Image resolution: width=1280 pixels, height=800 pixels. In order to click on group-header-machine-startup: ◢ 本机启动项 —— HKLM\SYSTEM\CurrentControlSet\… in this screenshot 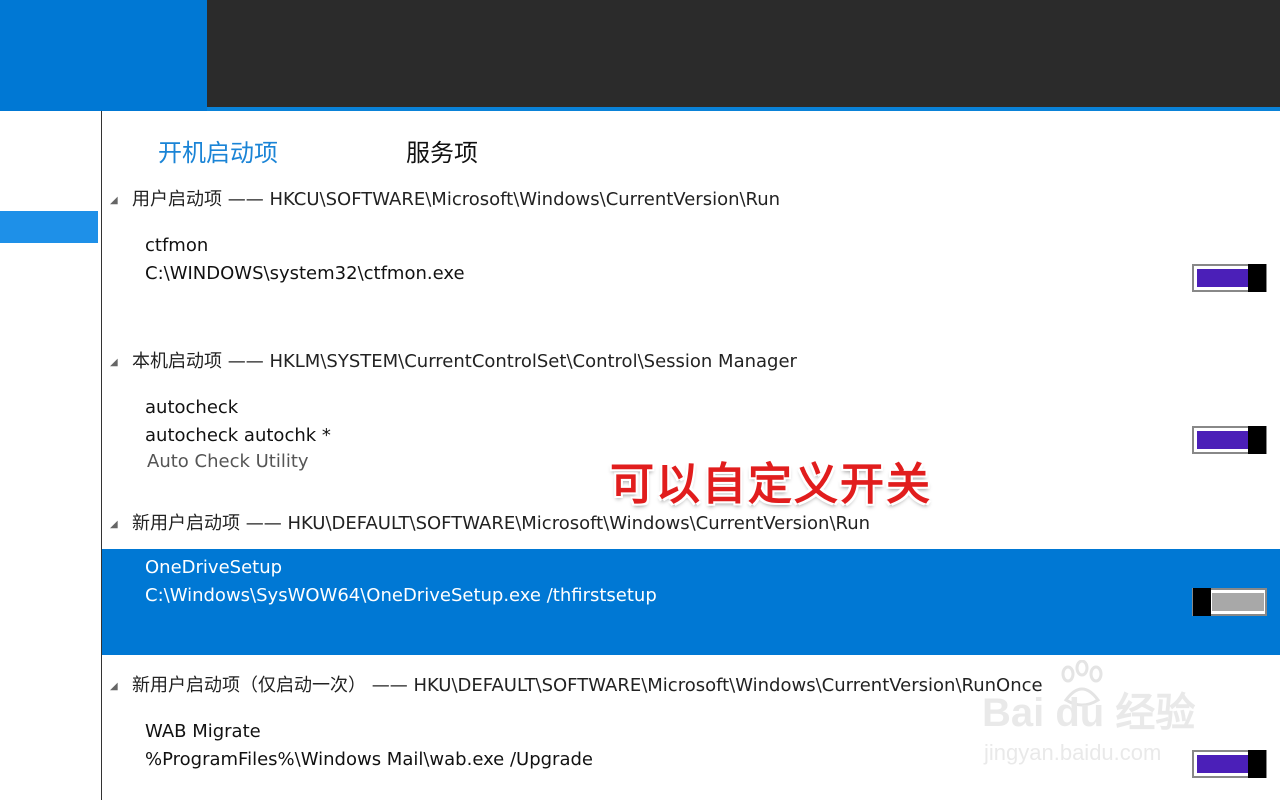, I will do `click(453, 360)`.